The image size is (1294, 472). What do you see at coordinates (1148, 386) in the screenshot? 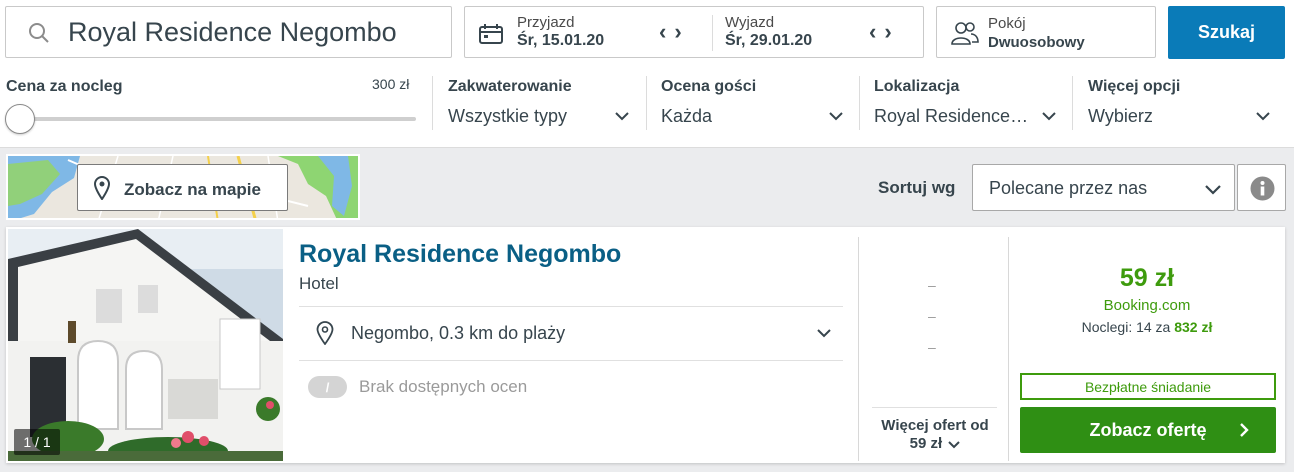
I see `free-breakfast-badge: Bezpłatne śniadanie` at bounding box center [1148, 386].